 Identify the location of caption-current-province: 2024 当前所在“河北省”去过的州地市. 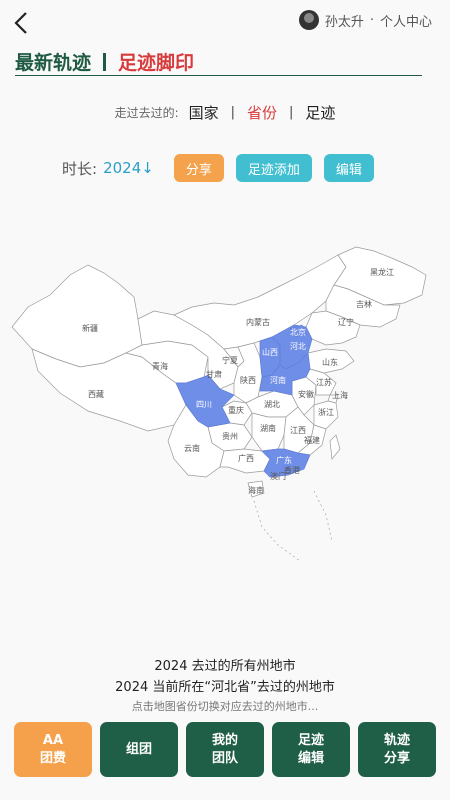
(225, 687).